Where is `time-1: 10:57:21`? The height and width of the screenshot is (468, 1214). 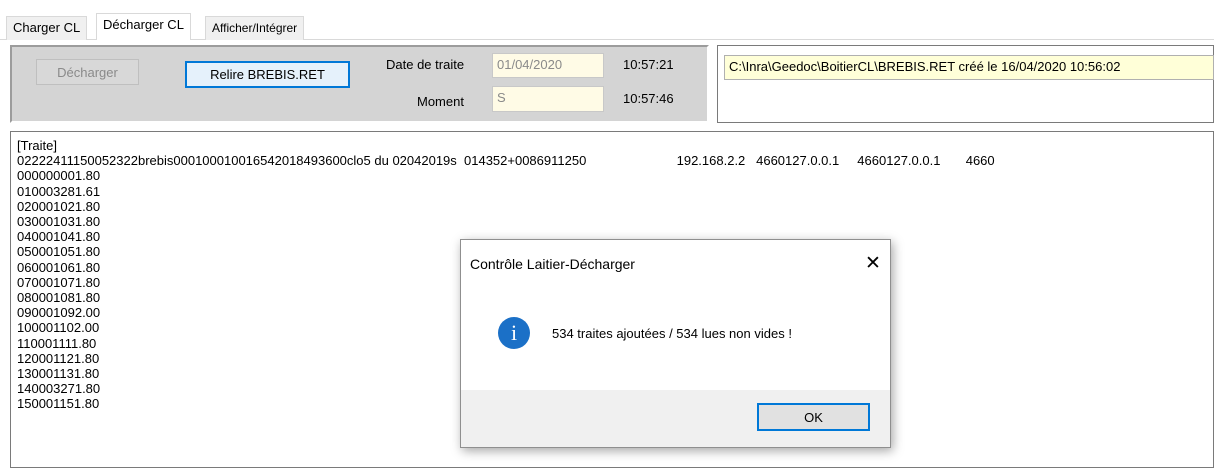
time-1: 10:57:21 is located at coordinates (648, 64).